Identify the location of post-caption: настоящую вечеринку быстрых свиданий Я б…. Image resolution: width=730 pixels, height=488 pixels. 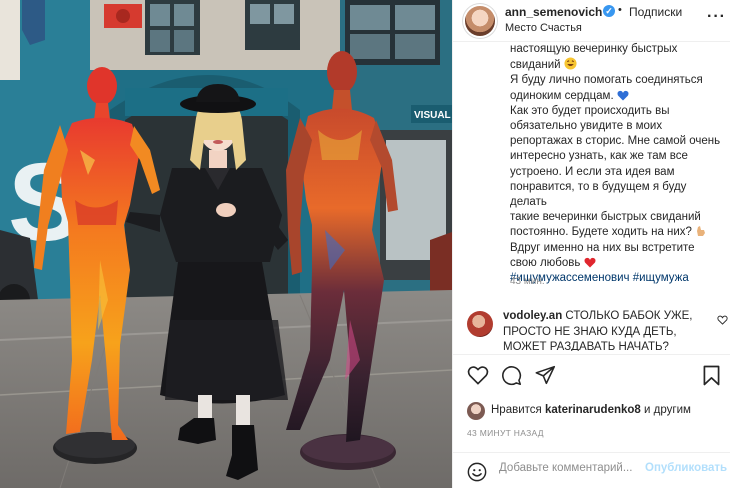
(616, 164).